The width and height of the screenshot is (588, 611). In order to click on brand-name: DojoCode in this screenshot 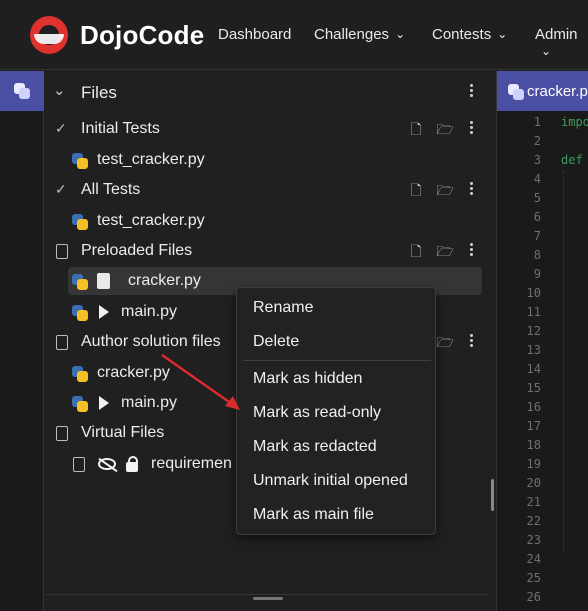, I will do `click(142, 35)`.